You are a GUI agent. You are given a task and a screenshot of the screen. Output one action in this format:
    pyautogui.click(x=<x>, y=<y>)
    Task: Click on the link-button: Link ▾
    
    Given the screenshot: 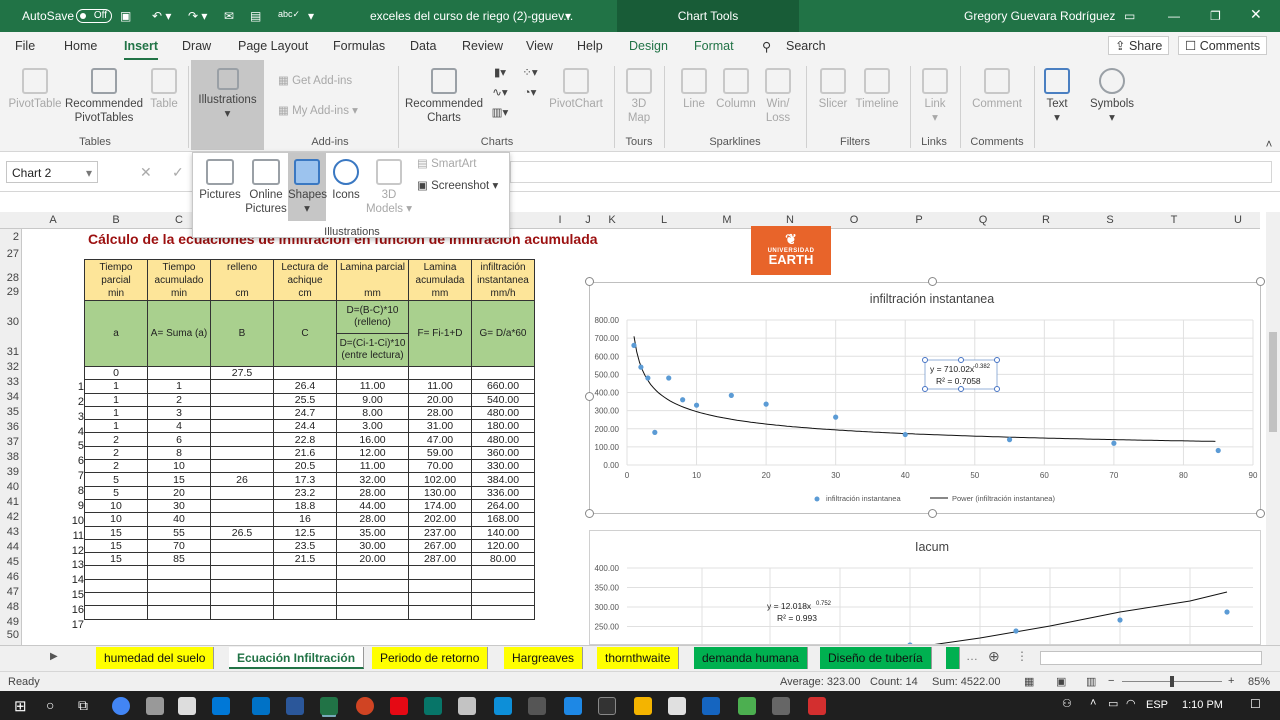 What is the action you would take?
    pyautogui.click(x=935, y=96)
    